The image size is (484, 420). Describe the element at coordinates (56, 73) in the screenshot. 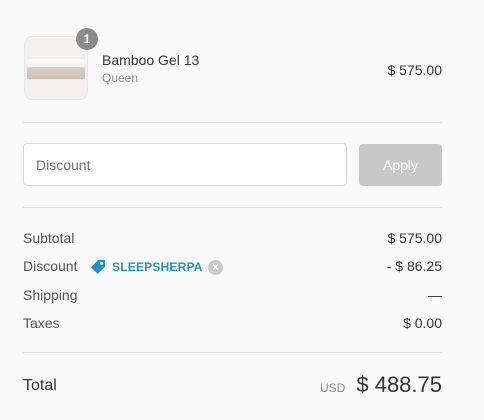

I see `mattress-image-body` at that location.